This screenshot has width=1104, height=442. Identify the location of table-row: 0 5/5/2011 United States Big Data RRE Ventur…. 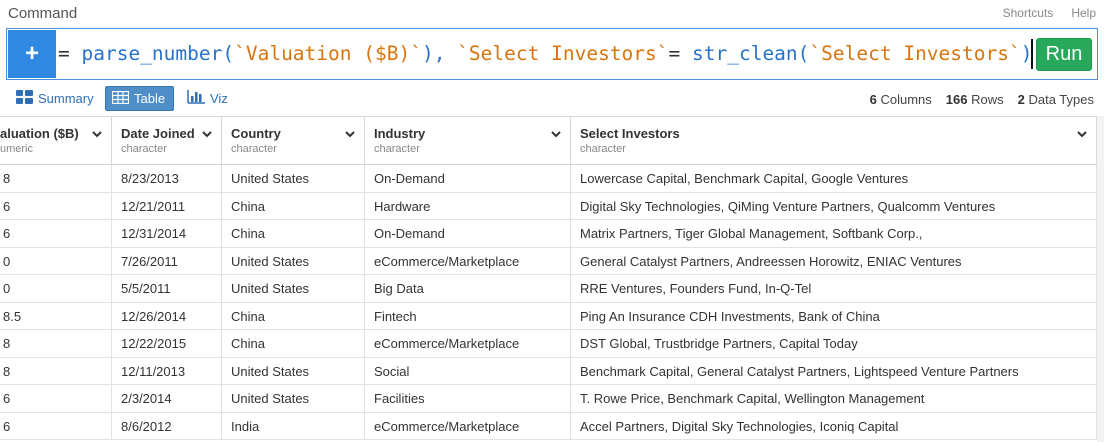
(548, 289).